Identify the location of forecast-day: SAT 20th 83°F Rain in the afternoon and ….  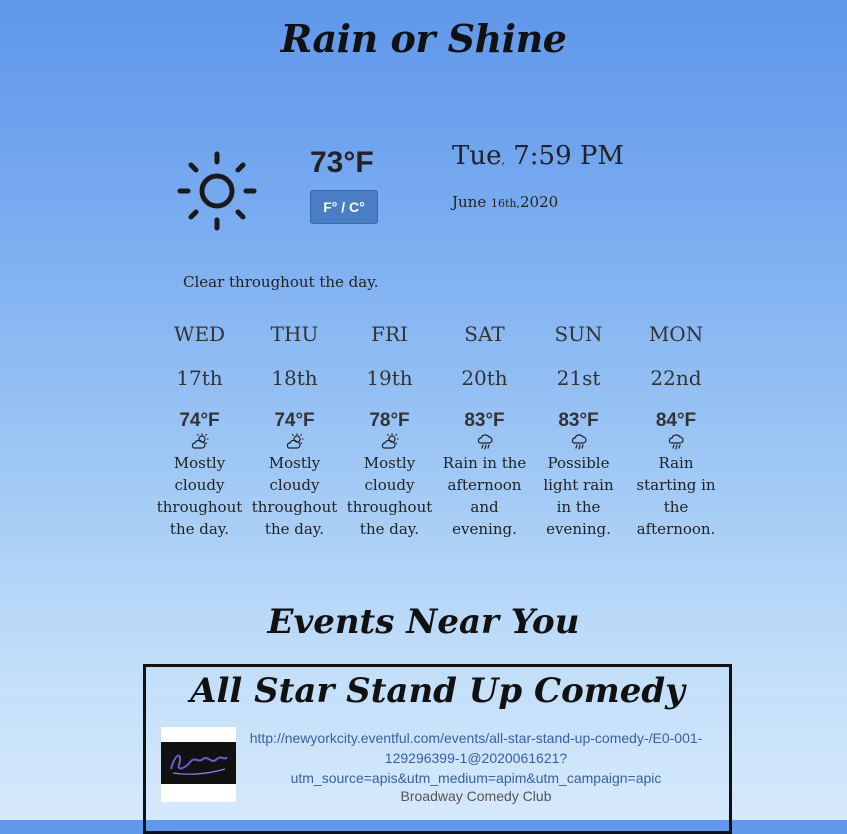
(484, 431).